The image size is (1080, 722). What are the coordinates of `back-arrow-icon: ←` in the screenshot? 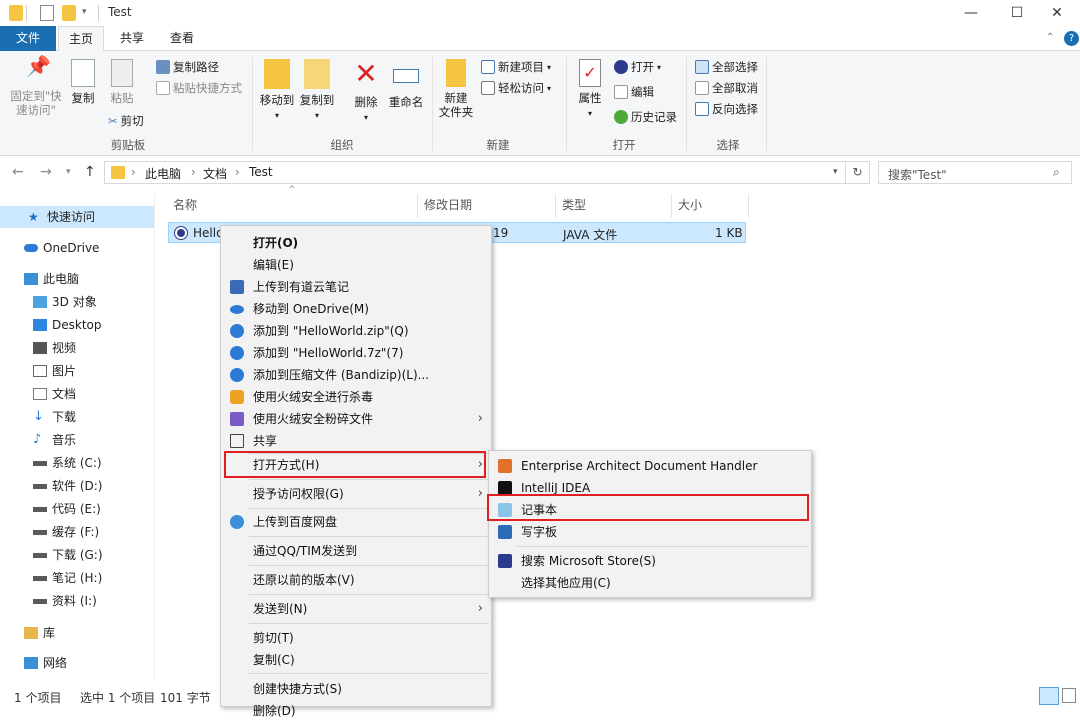 It's located at (18, 172).